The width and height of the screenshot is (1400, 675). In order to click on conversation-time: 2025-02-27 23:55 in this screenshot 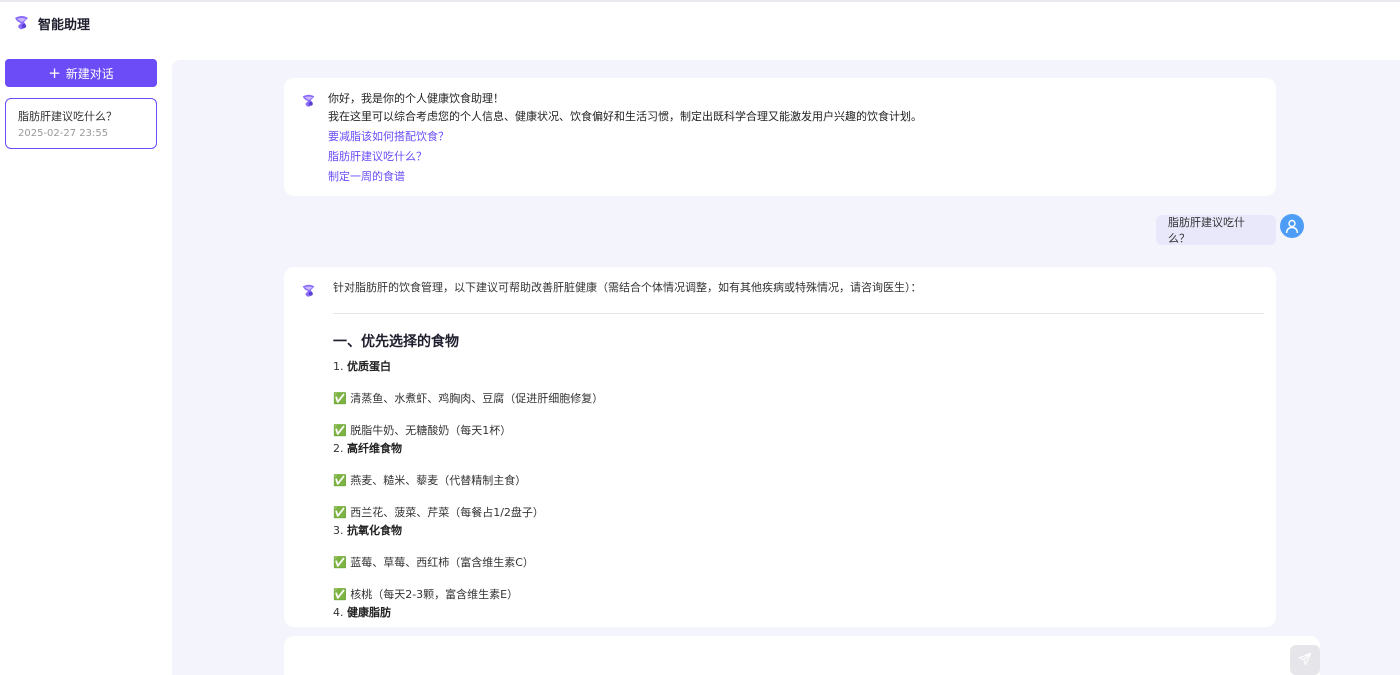, I will do `click(63, 133)`.